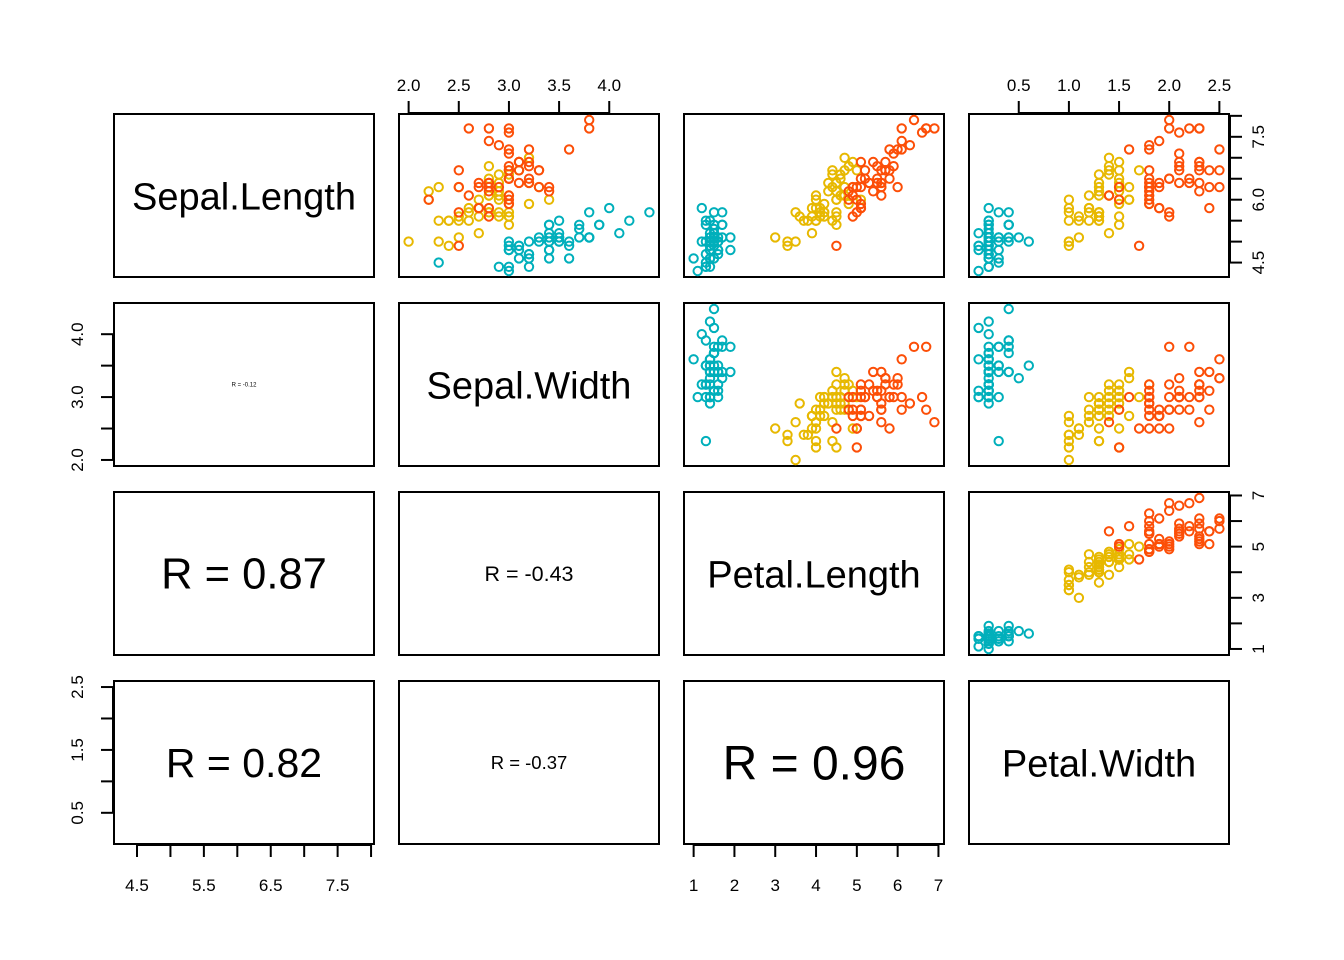 The width and height of the screenshot is (1344, 960). Describe the element at coordinates (1258, 200) in the screenshot. I see `tick-label: 6.0` at that location.